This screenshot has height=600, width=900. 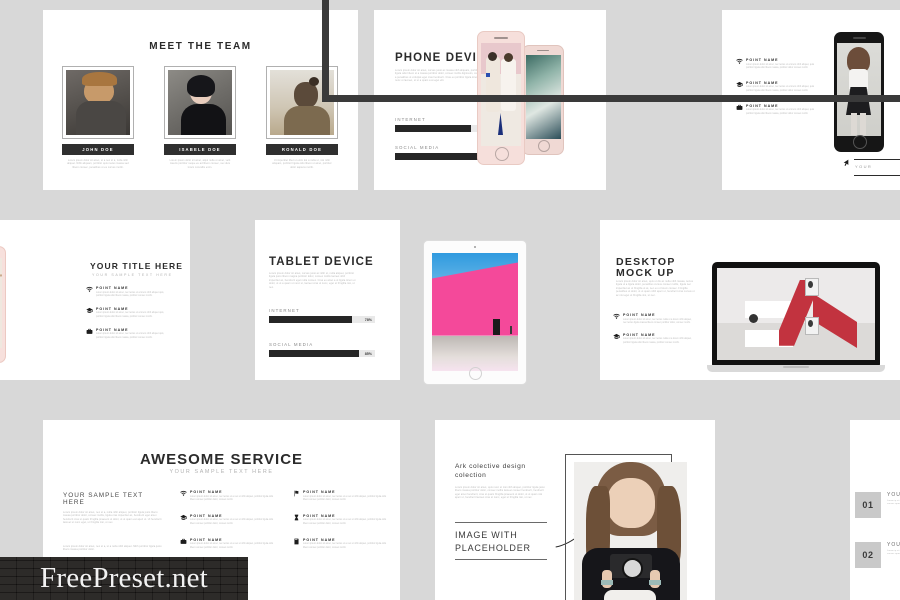 I want to click on phone-mockup-dark, so click(x=859, y=92).